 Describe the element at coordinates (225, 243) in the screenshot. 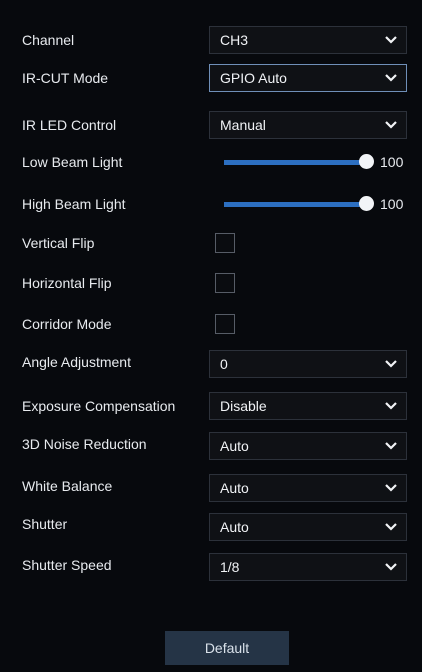

I see `vertical-flip-checkbox` at that location.